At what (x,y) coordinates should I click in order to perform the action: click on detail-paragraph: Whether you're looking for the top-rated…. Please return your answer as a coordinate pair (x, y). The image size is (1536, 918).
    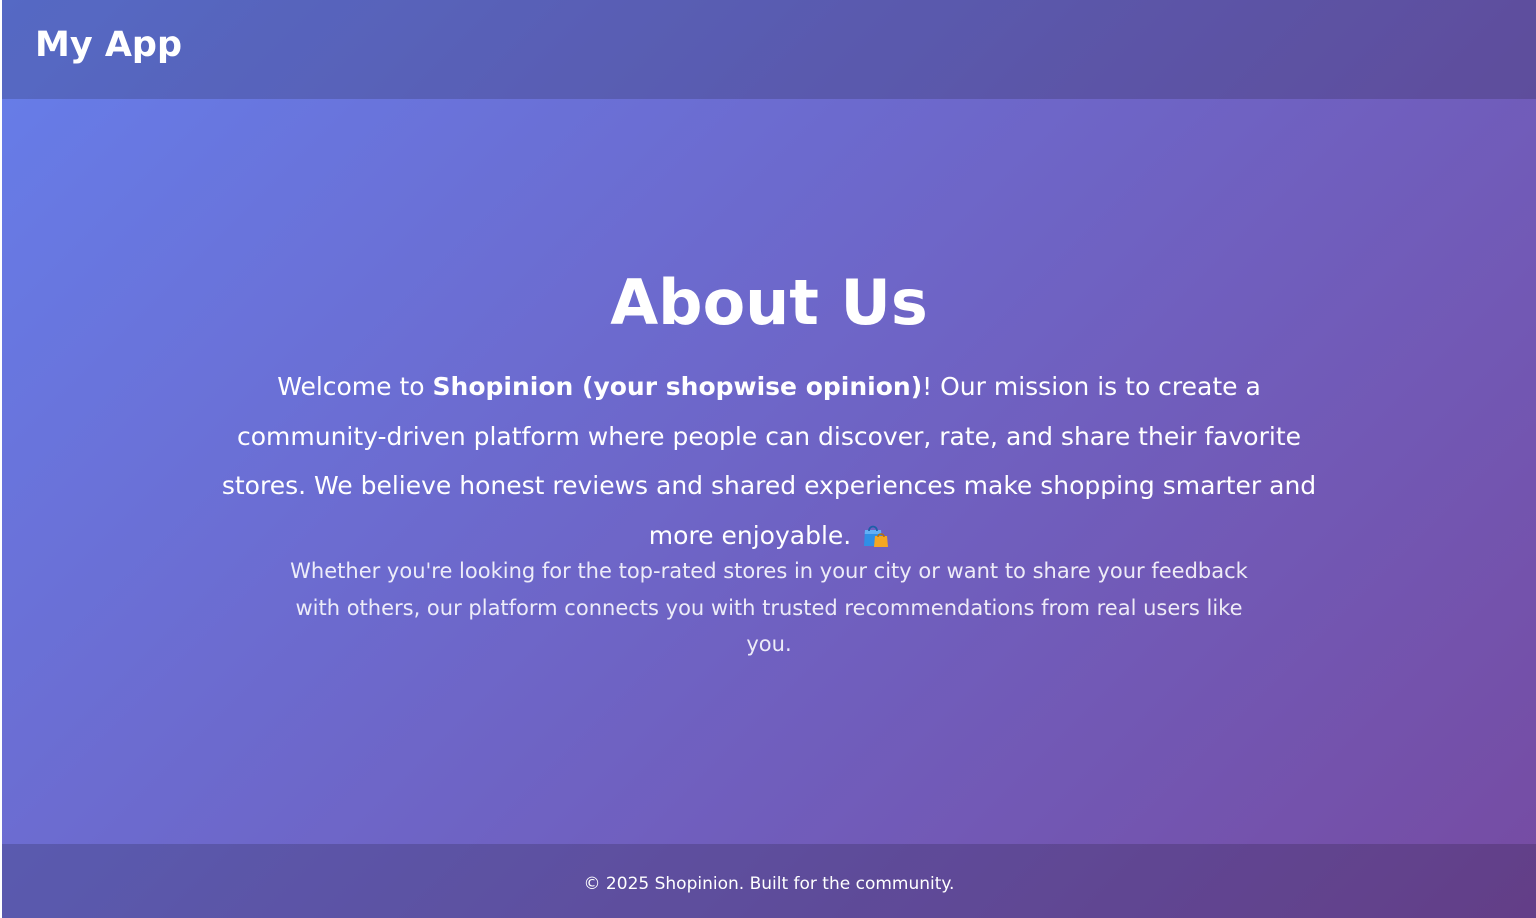
    Looking at the image, I should click on (769, 607).